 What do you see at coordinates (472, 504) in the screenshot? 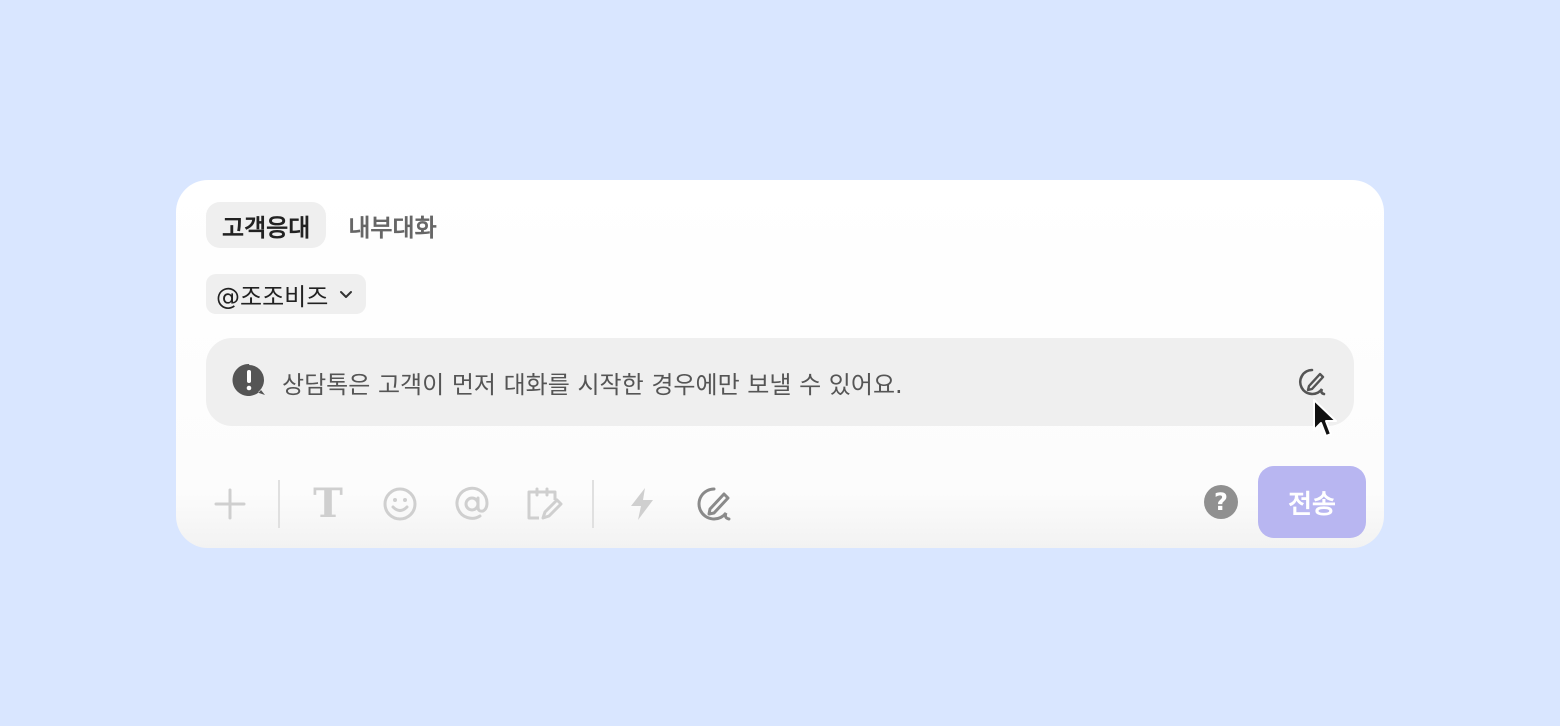
I see `mention-icon` at bounding box center [472, 504].